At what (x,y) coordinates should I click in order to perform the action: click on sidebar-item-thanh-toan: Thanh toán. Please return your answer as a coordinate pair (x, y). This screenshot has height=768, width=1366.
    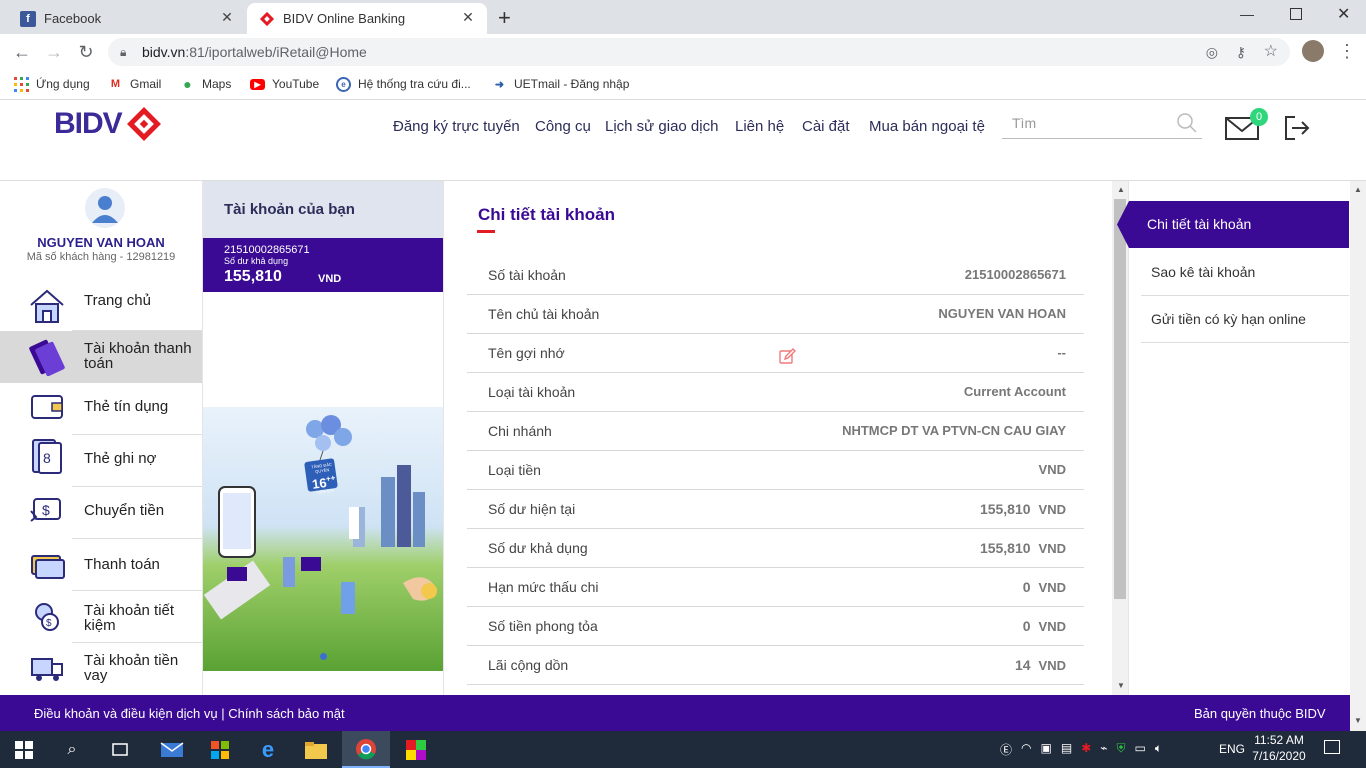
    Looking at the image, I should click on (101, 565).